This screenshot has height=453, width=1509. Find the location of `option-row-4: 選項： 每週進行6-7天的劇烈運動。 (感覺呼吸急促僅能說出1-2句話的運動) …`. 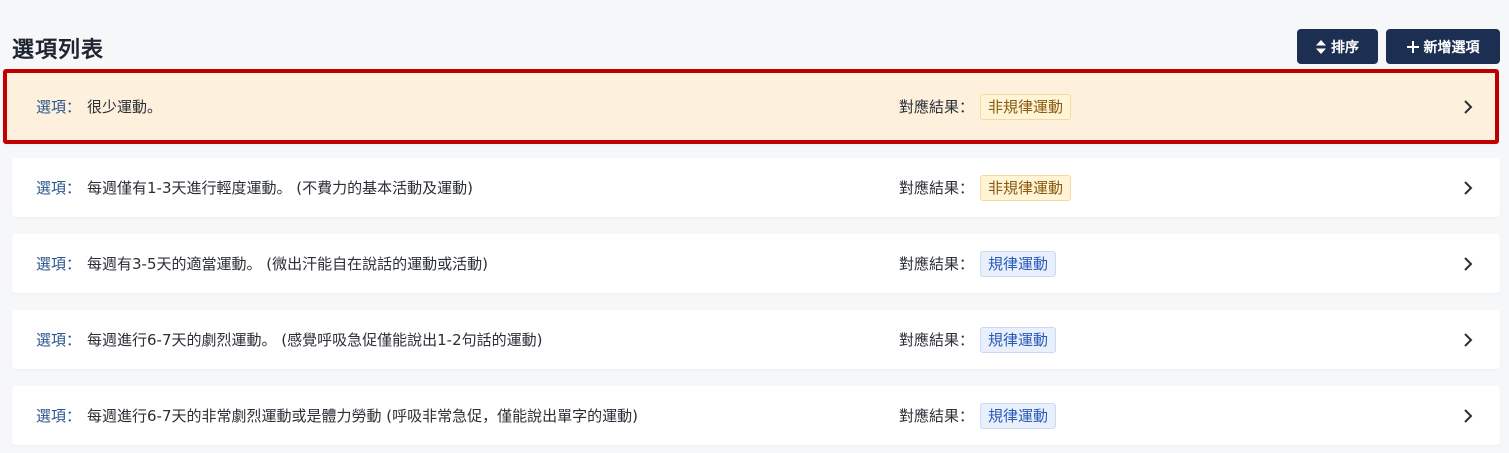

option-row-4: 選項： 每週進行6-7天的劇烈運動。 (感覺呼吸急促僅能說出1-2句話的運動) … is located at coordinates (756, 339).